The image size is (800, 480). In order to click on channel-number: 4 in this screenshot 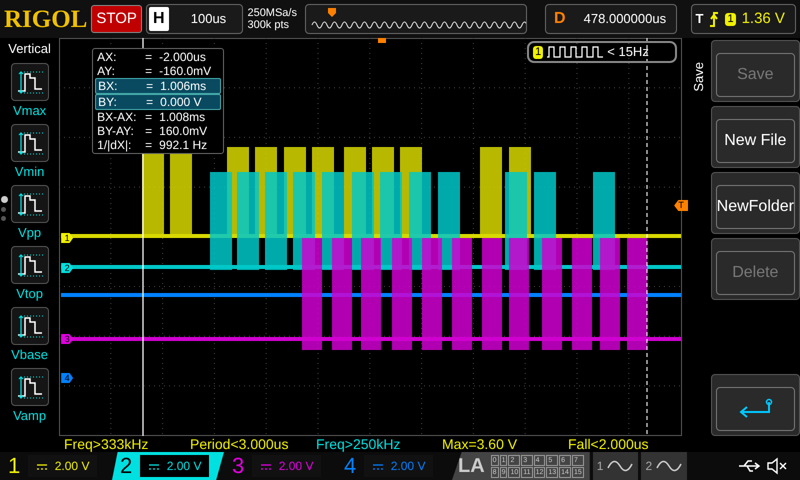, I will do `click(350, 466)`.